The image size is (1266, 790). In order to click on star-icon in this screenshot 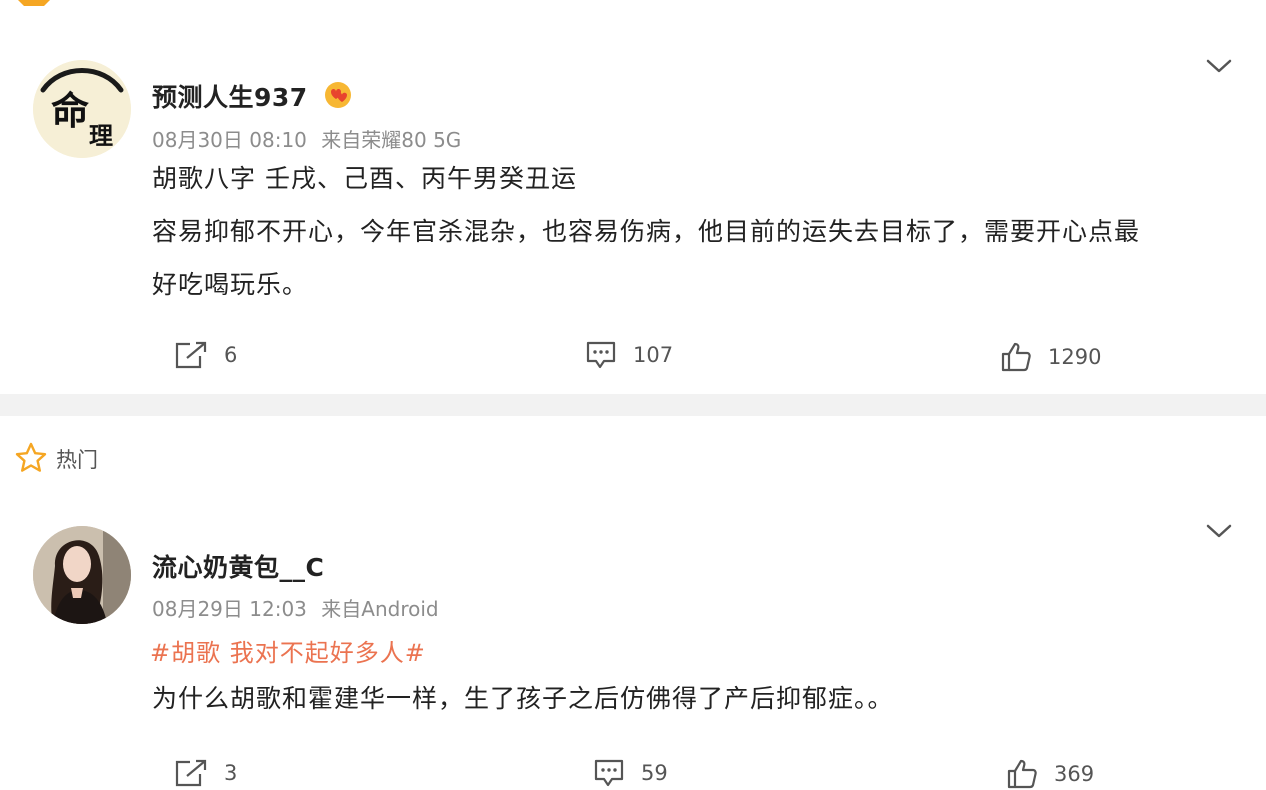, I will do `click(31, 457)`.